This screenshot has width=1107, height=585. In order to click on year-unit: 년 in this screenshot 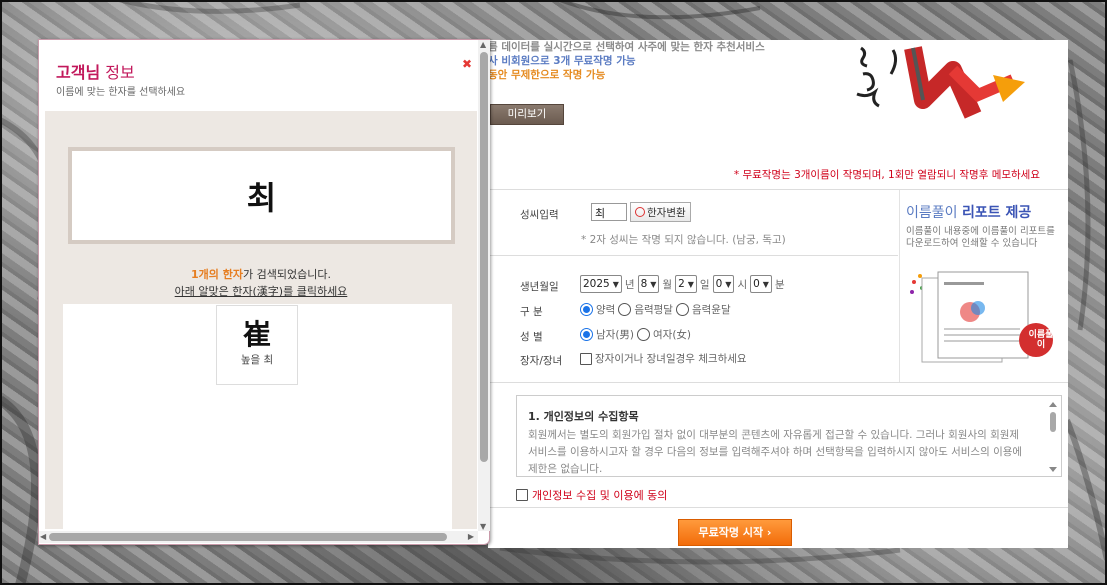, I will do `click(629, 284)`.